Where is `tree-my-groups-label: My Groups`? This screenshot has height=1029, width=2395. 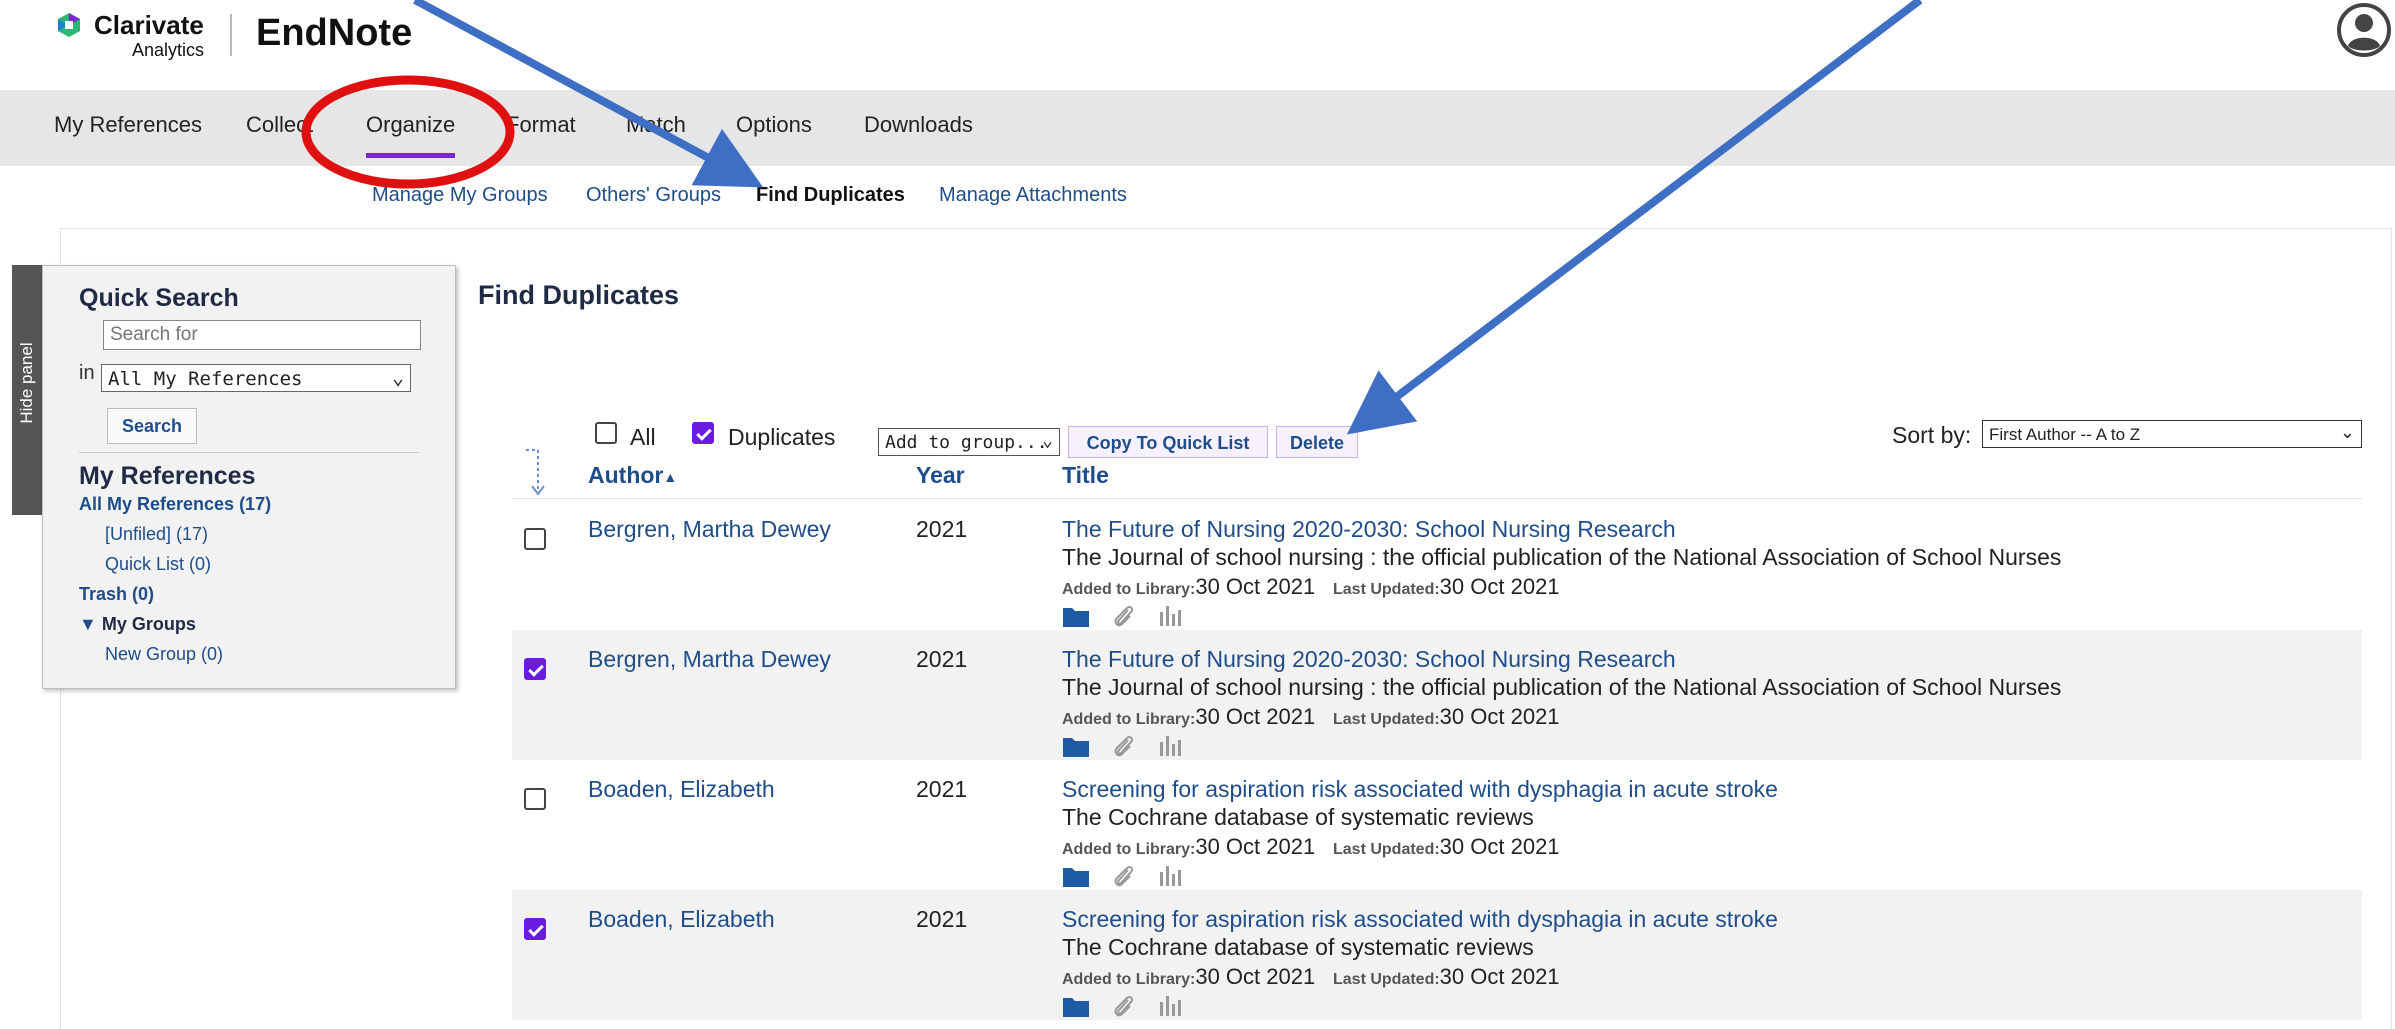
tree-my-groups-label: My Groups is located at coordinates (148, 624).